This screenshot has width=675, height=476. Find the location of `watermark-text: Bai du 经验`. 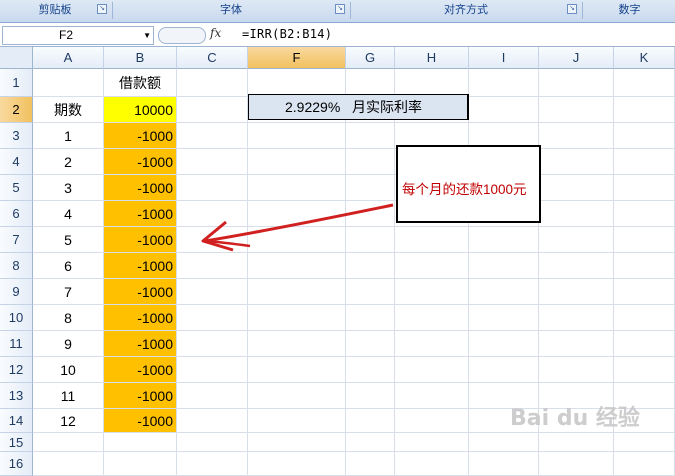

watermark-text: Bai du 经验 is located at coordinates (575, 418).